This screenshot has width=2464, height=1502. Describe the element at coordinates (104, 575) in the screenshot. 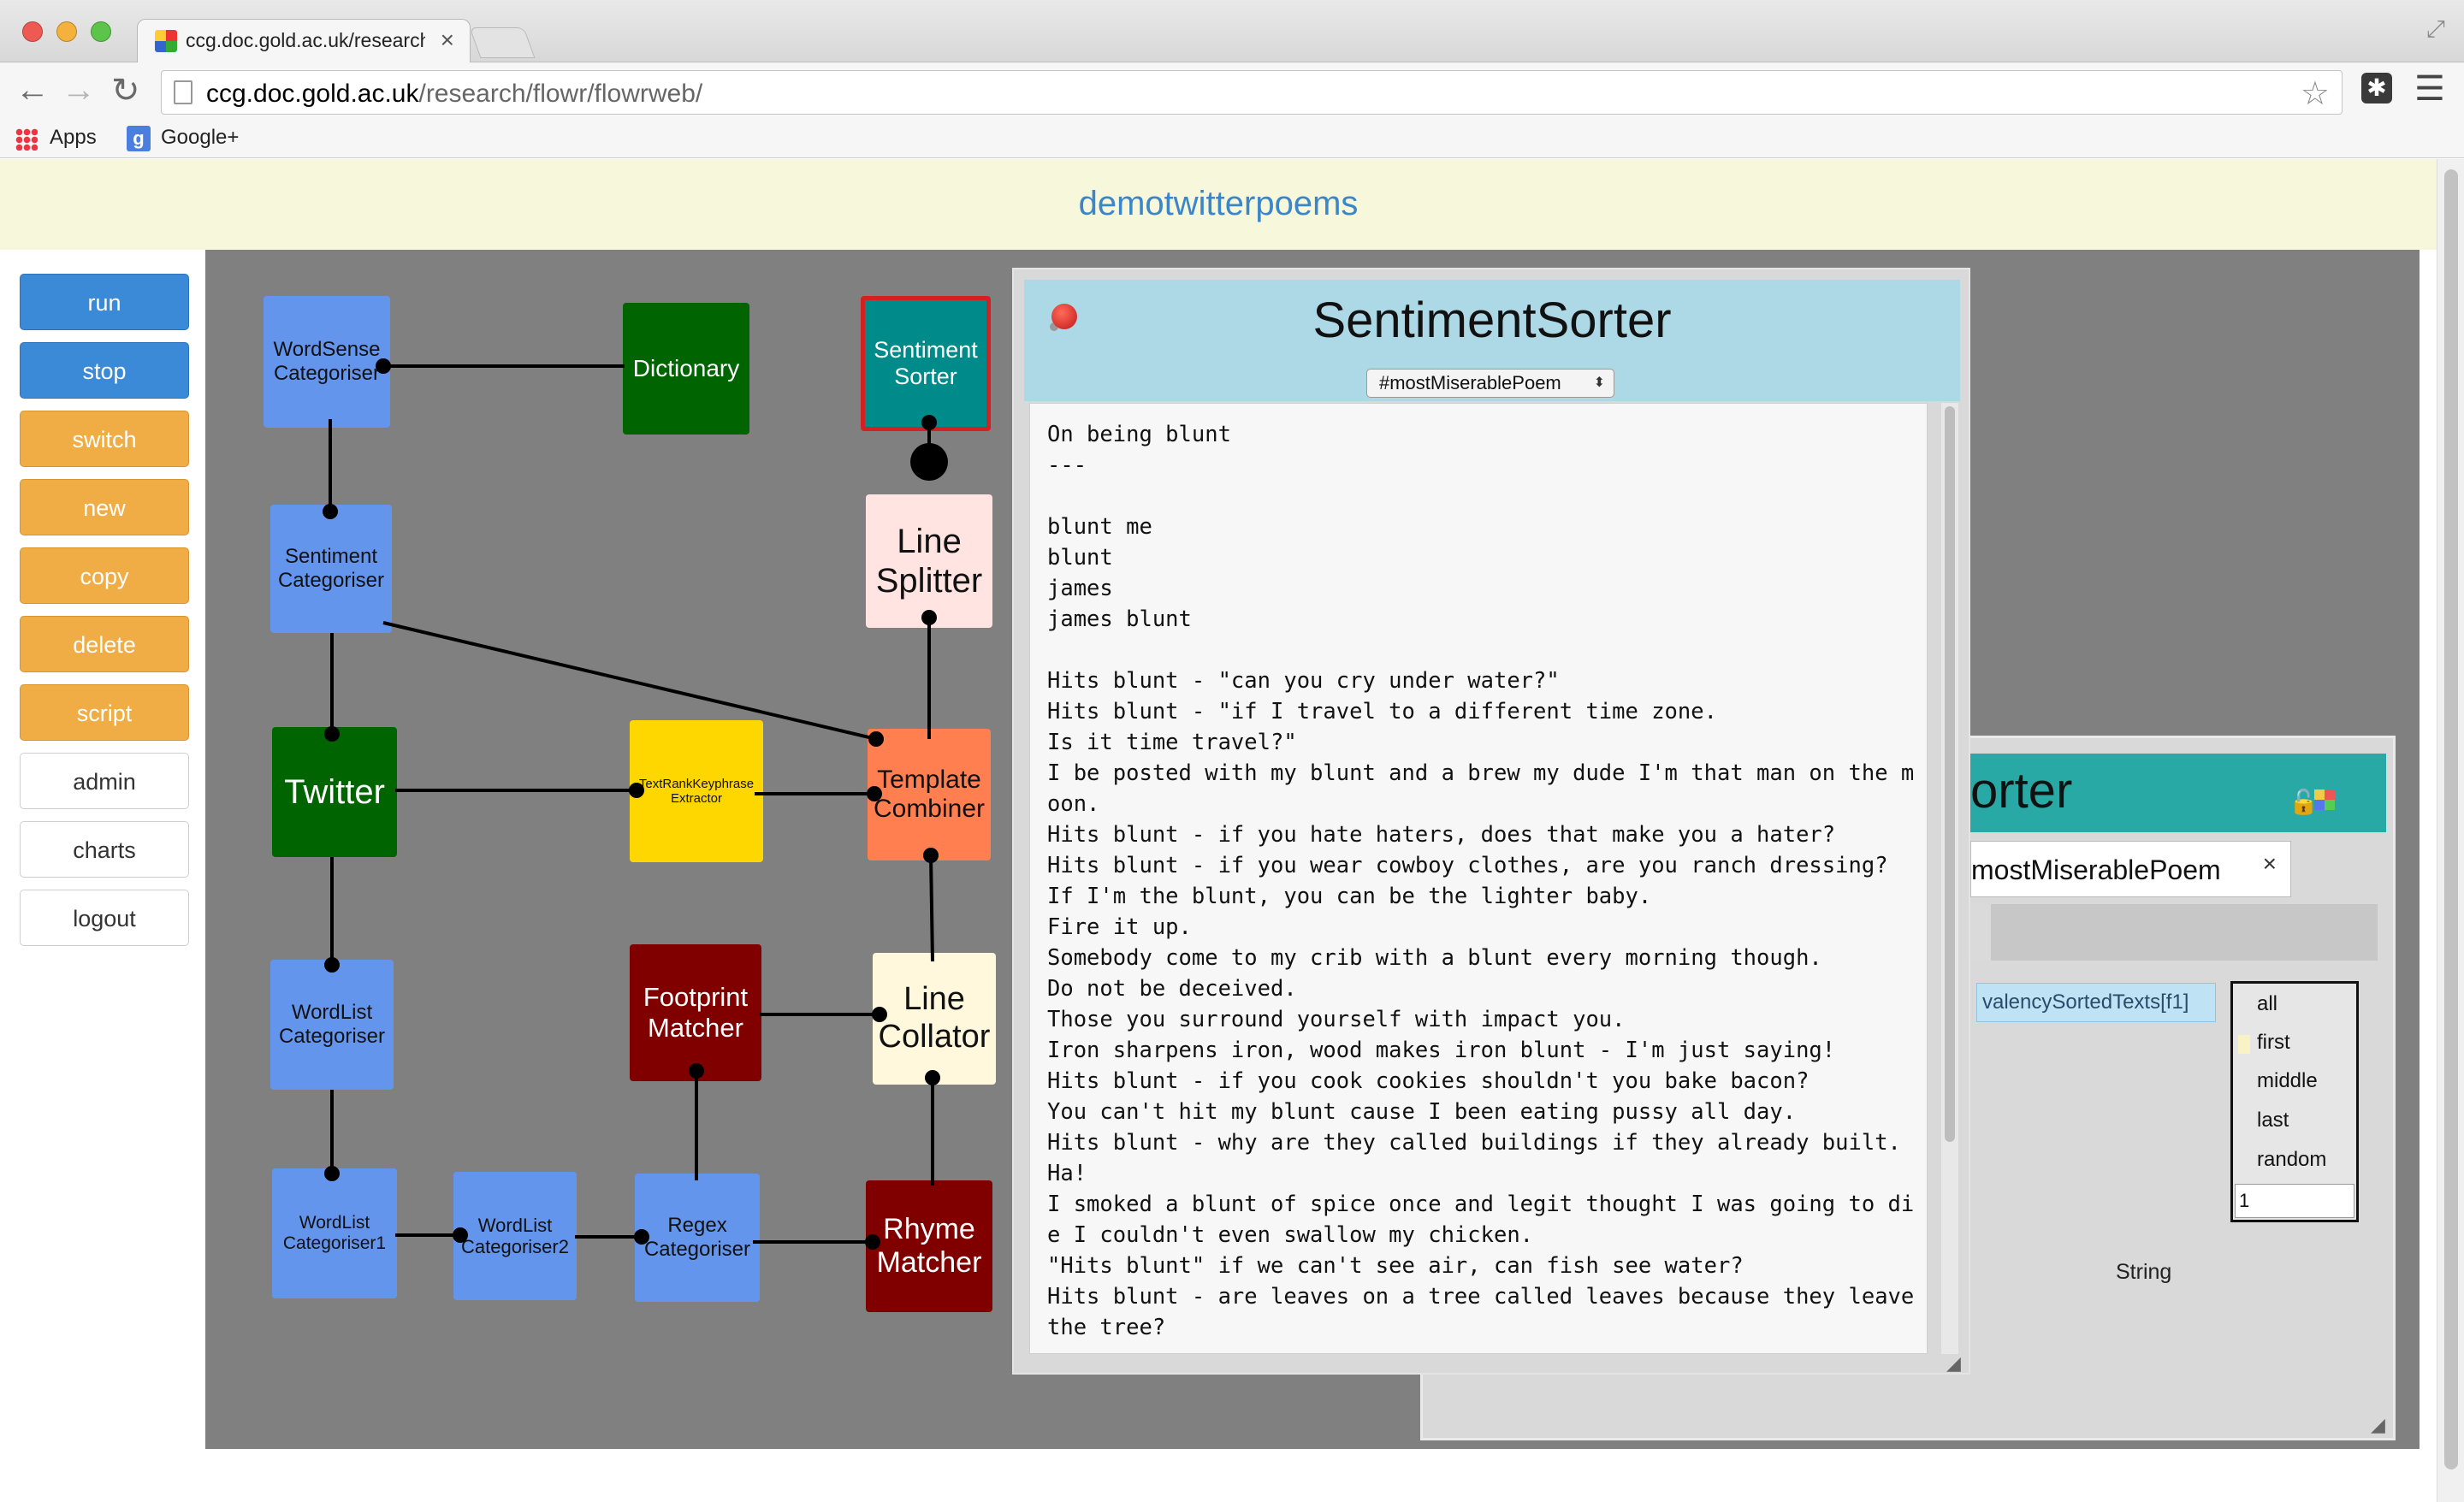

I see `copy-button: copy` at that location.